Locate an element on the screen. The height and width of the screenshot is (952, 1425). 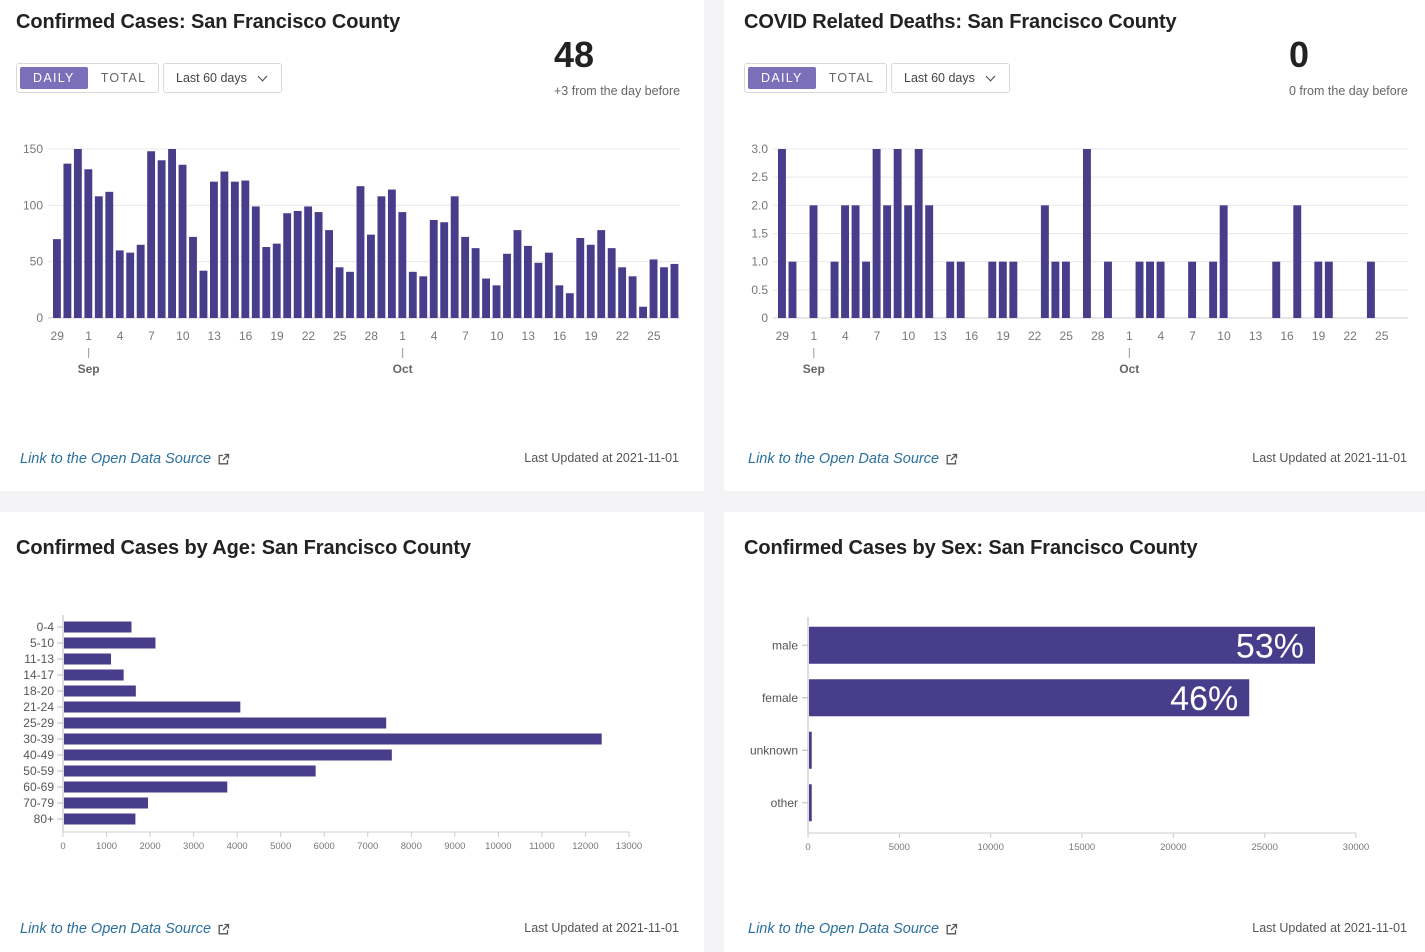
month-label: Oct is located at coordinates (403, 369).